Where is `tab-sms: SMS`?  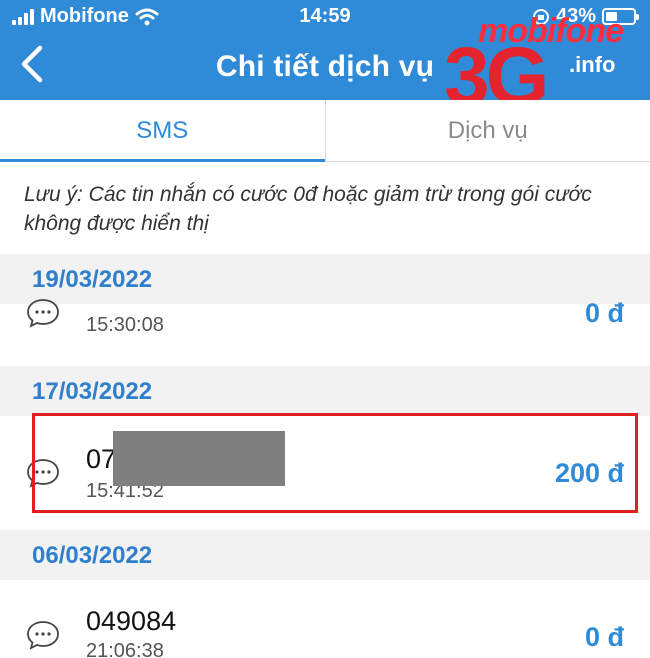
tab-sms: SMS is located at coordinates (162, 131).